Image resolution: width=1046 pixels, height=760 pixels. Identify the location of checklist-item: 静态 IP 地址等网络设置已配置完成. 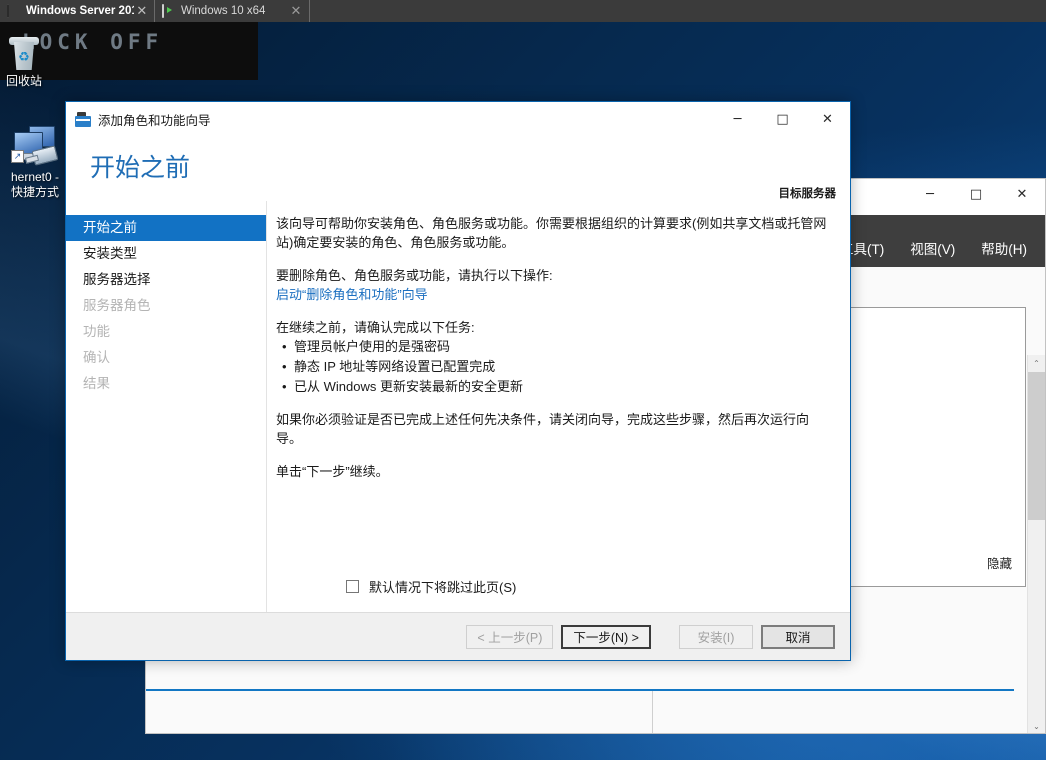
(558, 366).